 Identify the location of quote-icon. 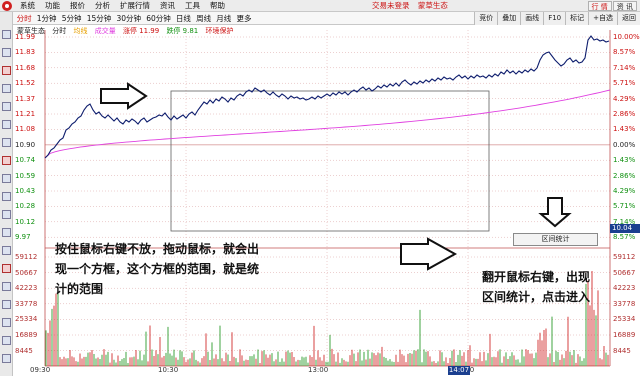
(6, 34).